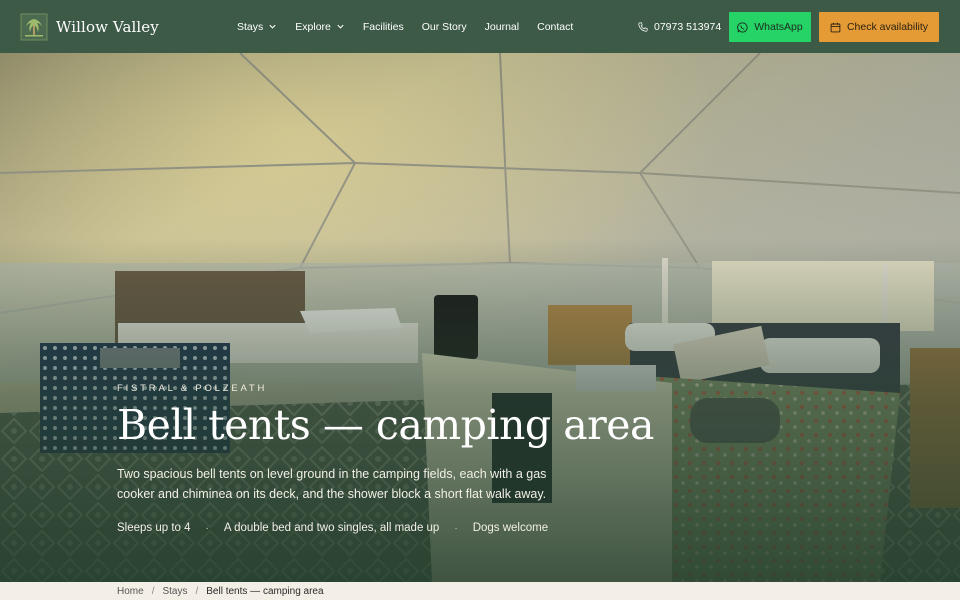 The width and height of the screenshot is (960, 600). I want to click on check-availability-button: Check availability, so click(879, 27).